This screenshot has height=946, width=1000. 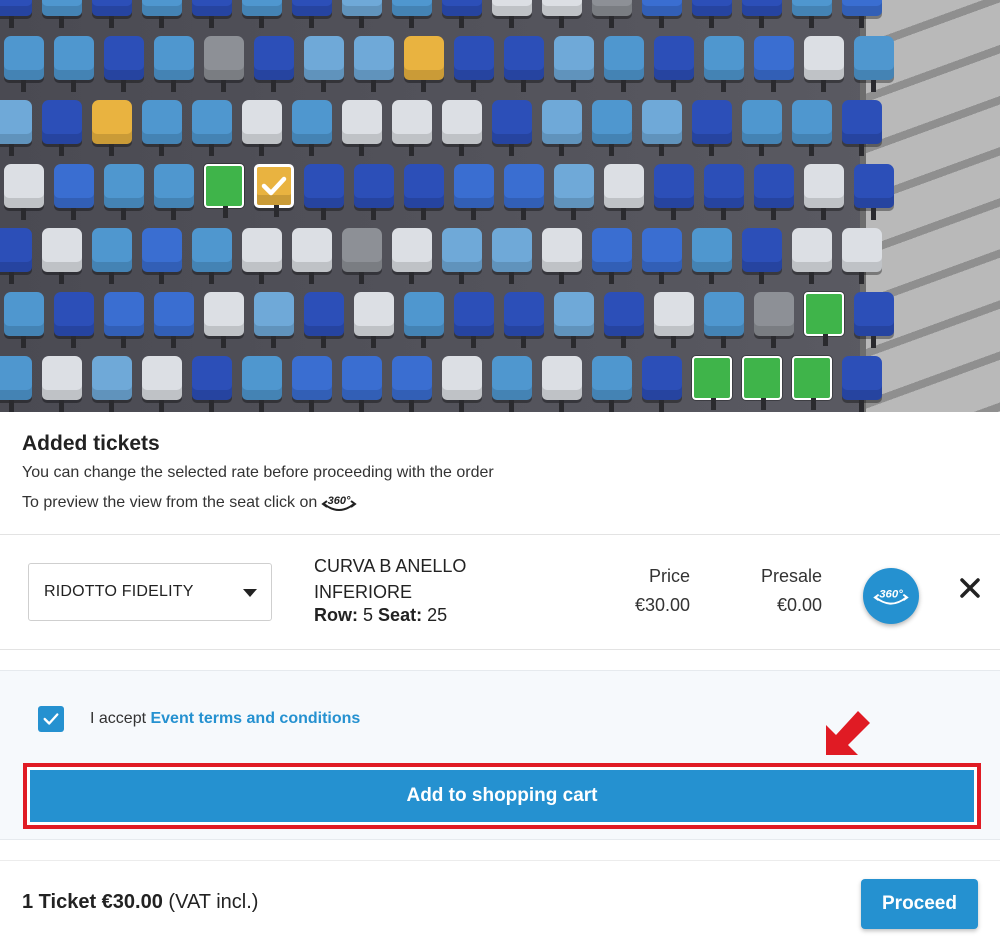 What do you see at coordinates (255, 718) in the screenshot?
I see `terms-link: Event terms and conditions` at bounding box center [255, 718].